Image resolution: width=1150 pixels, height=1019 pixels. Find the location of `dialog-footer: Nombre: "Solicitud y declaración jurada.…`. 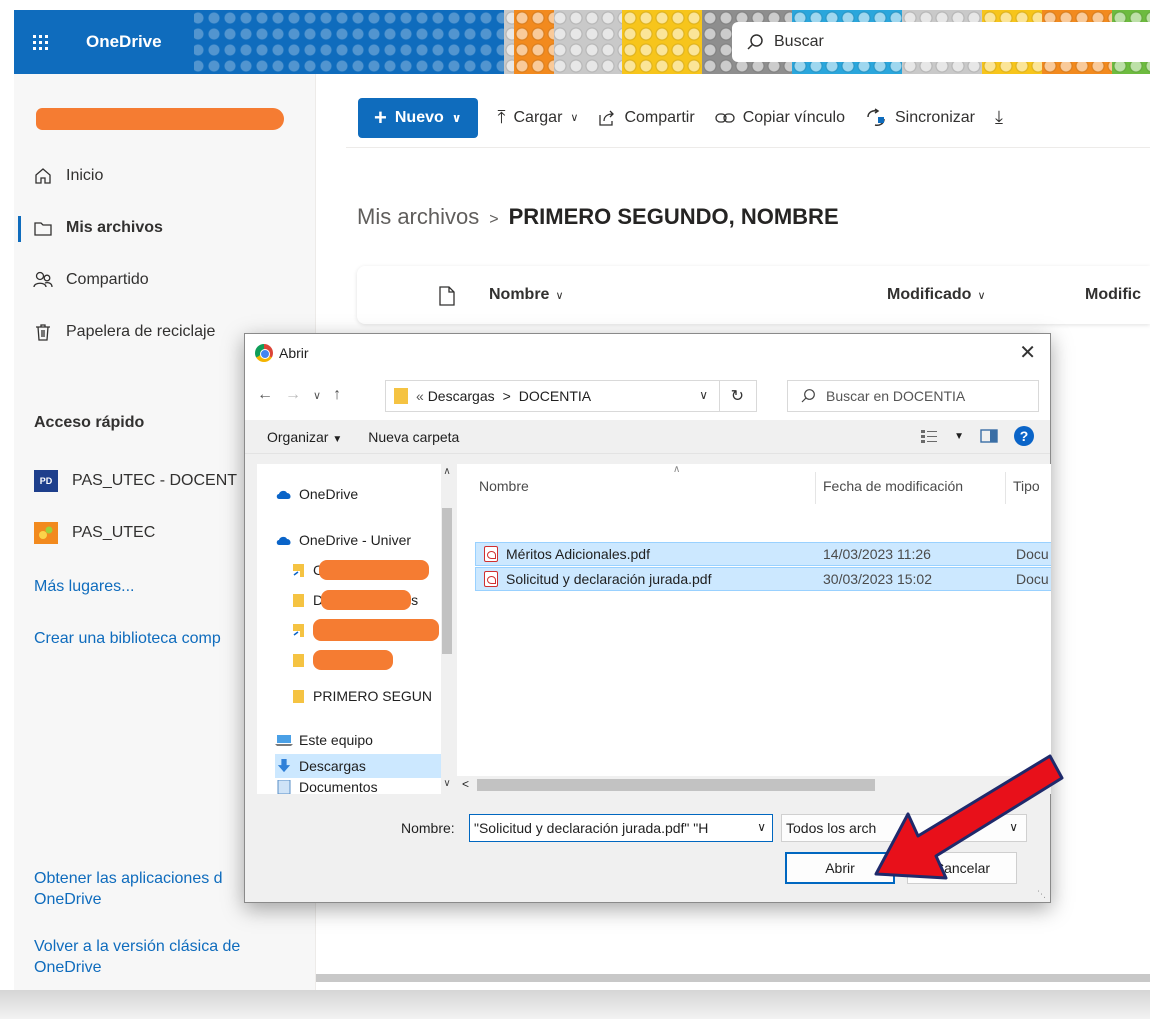

dialog-footer: Nombre: "Solicitud y declaración jurada.… is located at coordinates (647, 854).